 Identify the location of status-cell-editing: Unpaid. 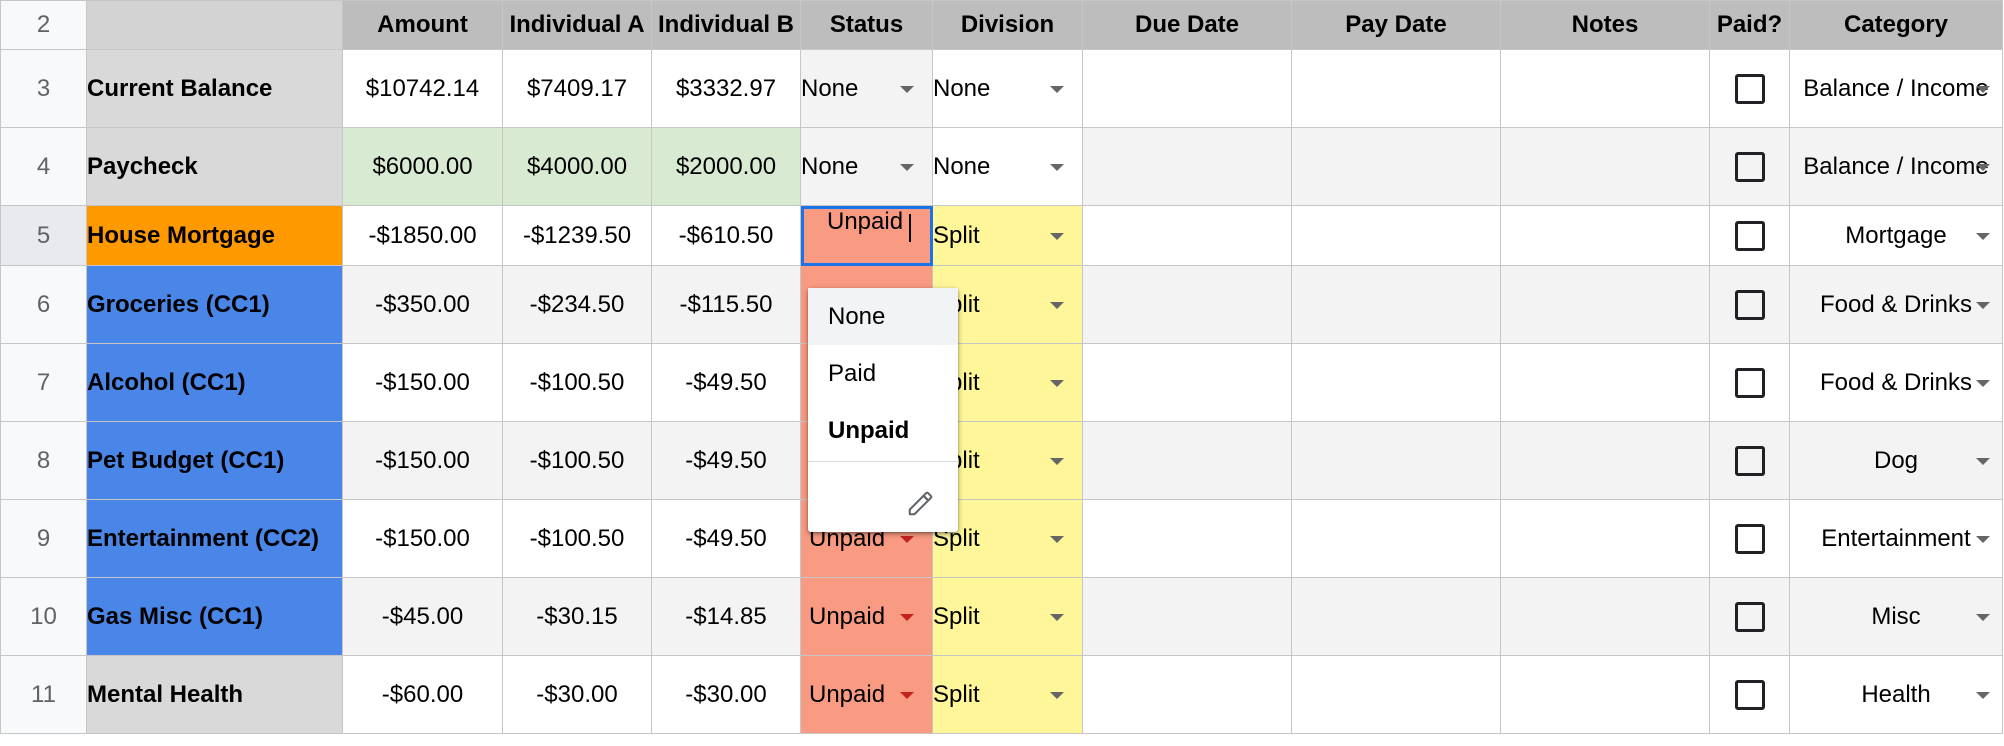
(866, 235).